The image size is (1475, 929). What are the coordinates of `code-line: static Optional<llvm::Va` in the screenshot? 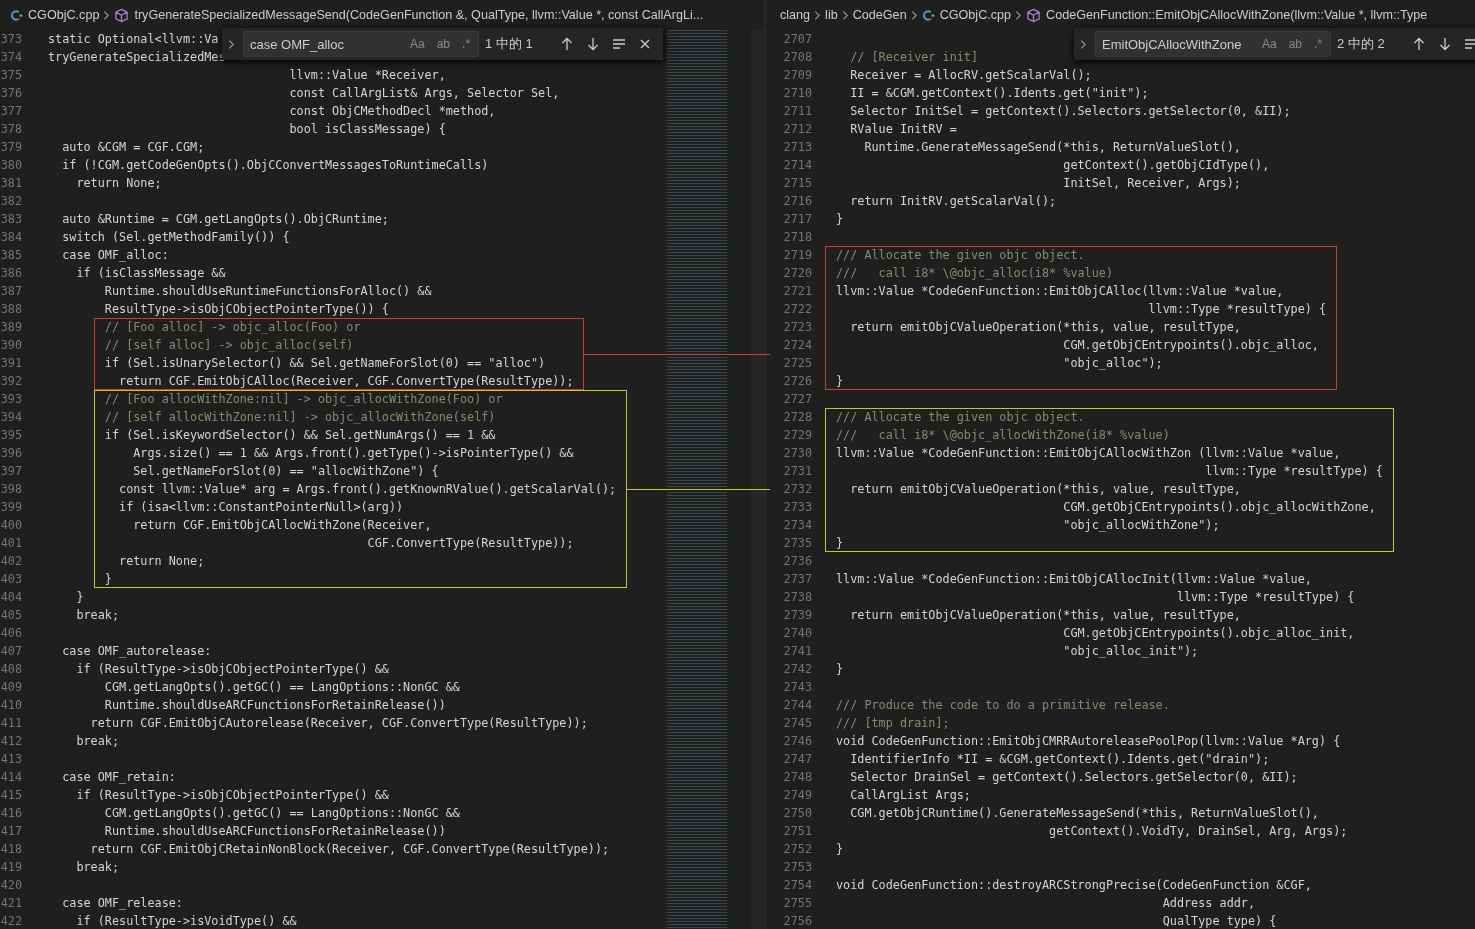 It's located at (133, 39).